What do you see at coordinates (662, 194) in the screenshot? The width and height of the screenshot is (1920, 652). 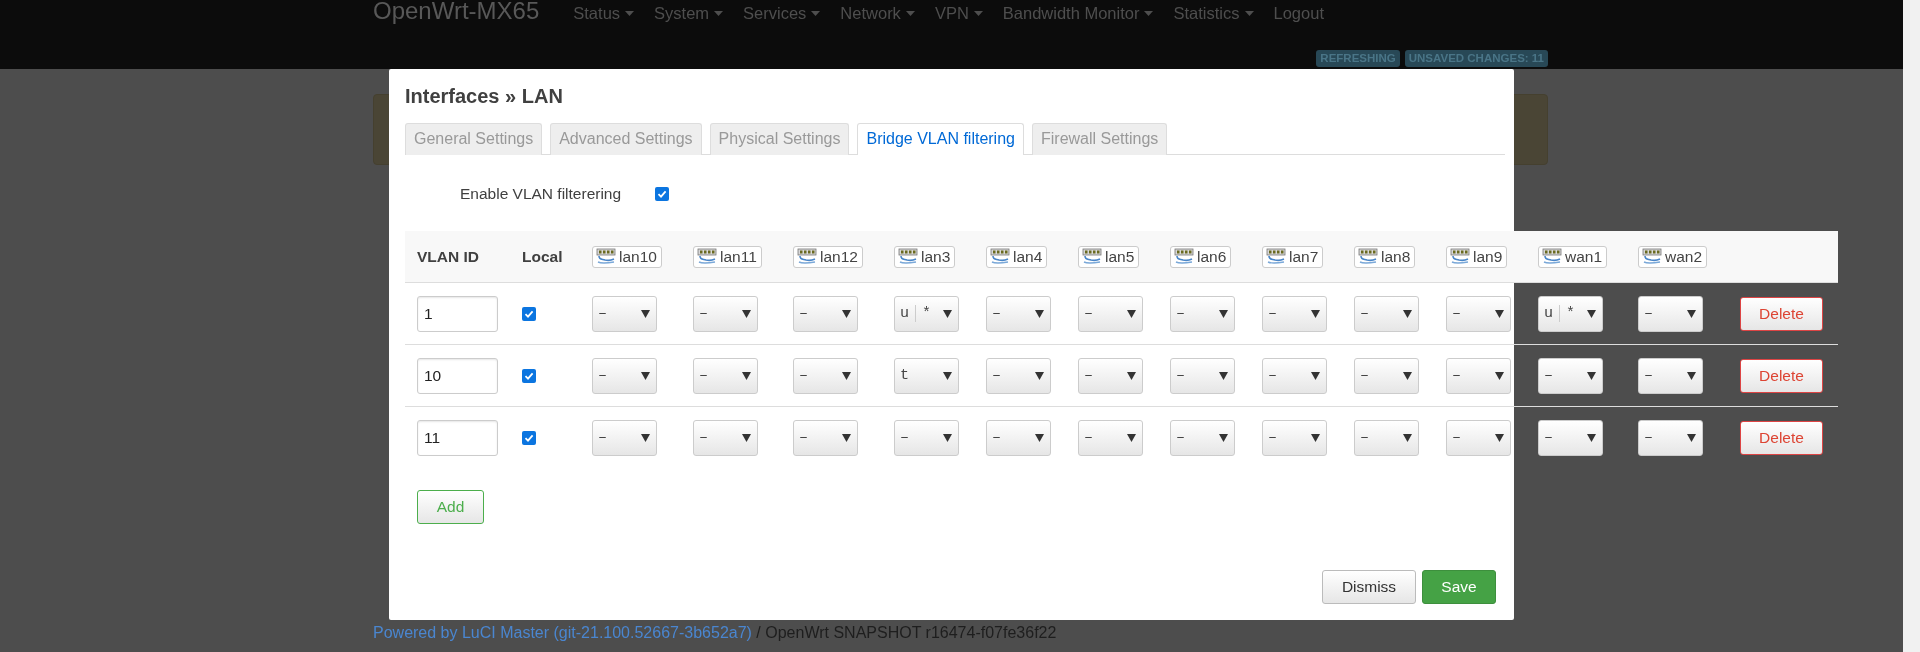 I see `vlan-filtering-checkbox` at bounding box center [662, 194].